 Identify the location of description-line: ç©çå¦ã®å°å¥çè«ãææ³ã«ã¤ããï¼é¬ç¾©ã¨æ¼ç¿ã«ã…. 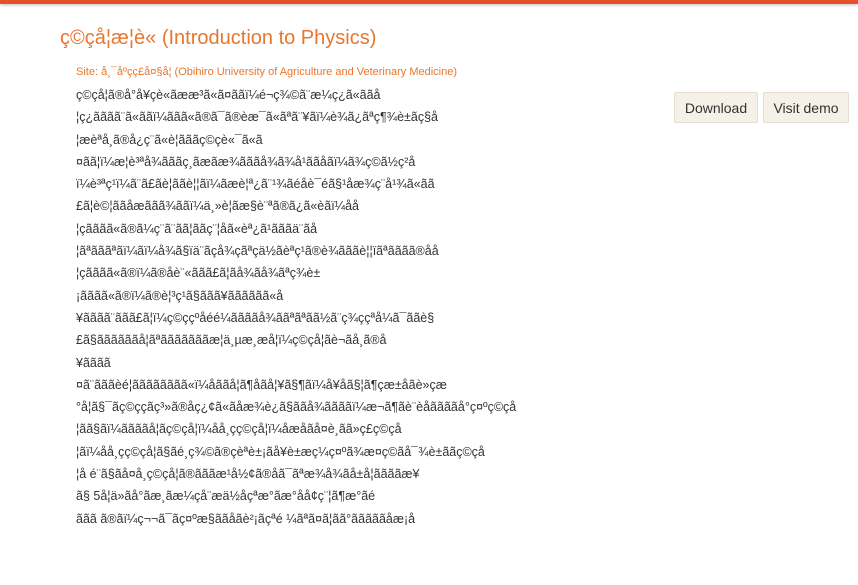
(228, 95).